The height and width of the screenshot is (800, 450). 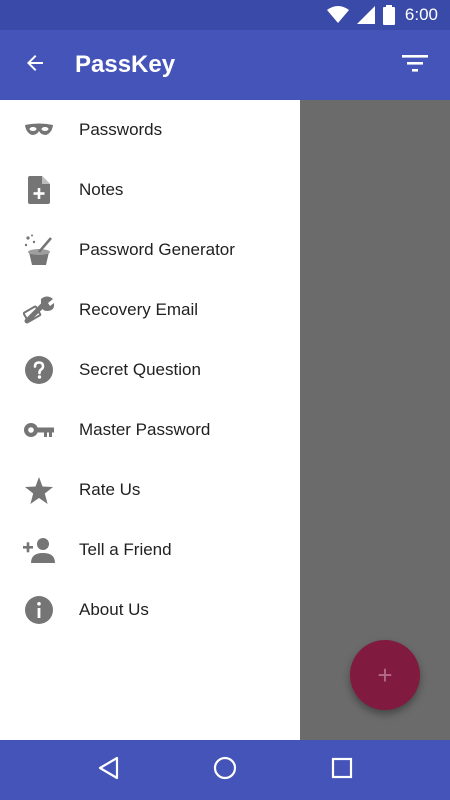 I want to click on drawer-item-label: Master Password, so click(x=145, y=429).